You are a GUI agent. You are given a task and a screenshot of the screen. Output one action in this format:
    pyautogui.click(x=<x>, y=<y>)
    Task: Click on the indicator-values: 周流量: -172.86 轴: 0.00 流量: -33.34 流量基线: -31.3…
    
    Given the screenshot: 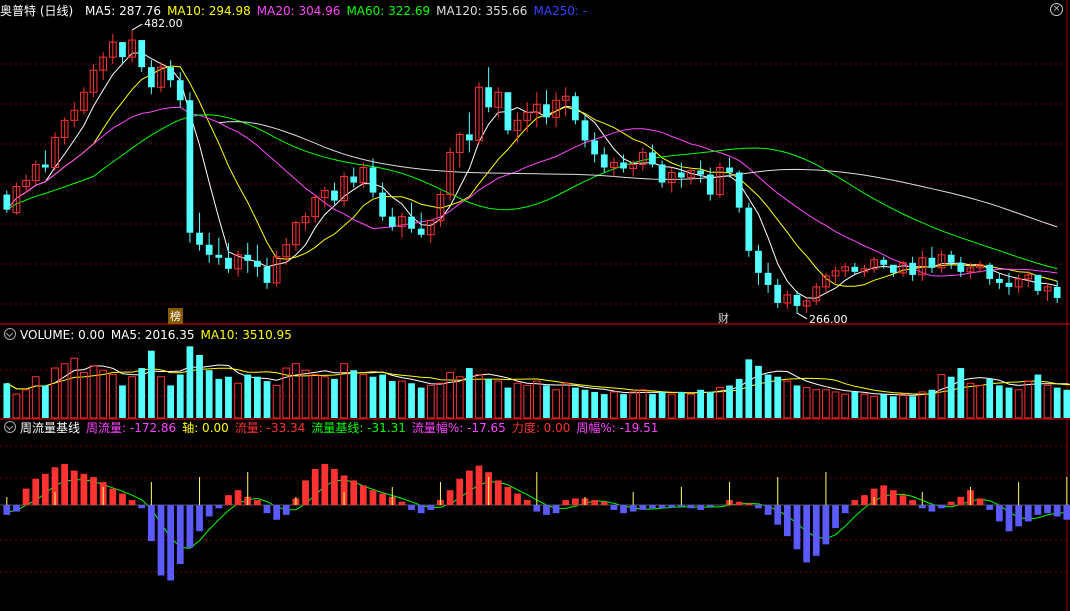 What is the action you would take?
    pyautogui.click(x=375, y=428)
    